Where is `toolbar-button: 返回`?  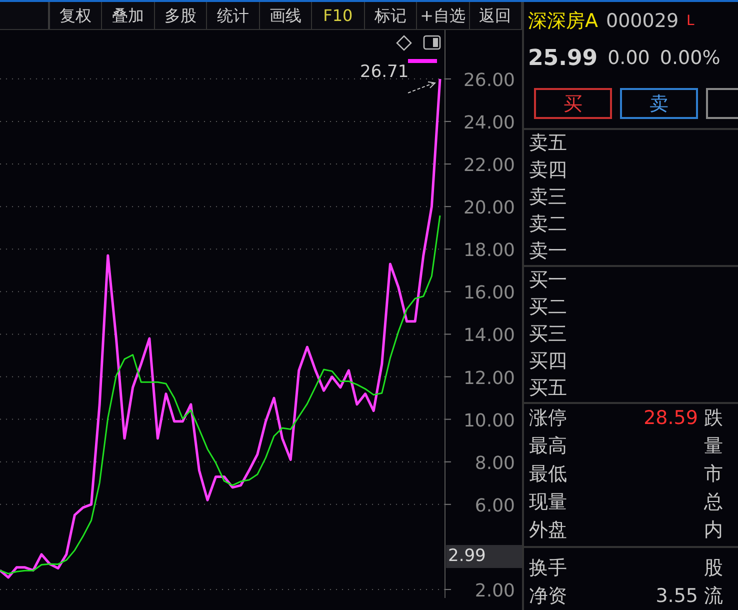
toolbar-button: 返回 is located at coordinates (496, 15).